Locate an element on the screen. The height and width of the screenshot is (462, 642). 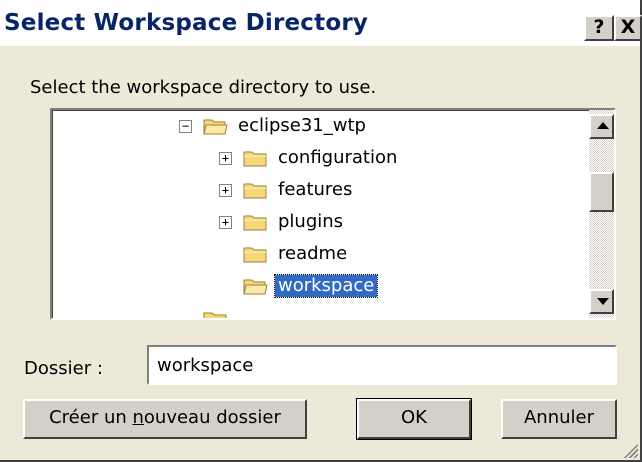
tree-node-features: + features is located at coordinates (343, 191).